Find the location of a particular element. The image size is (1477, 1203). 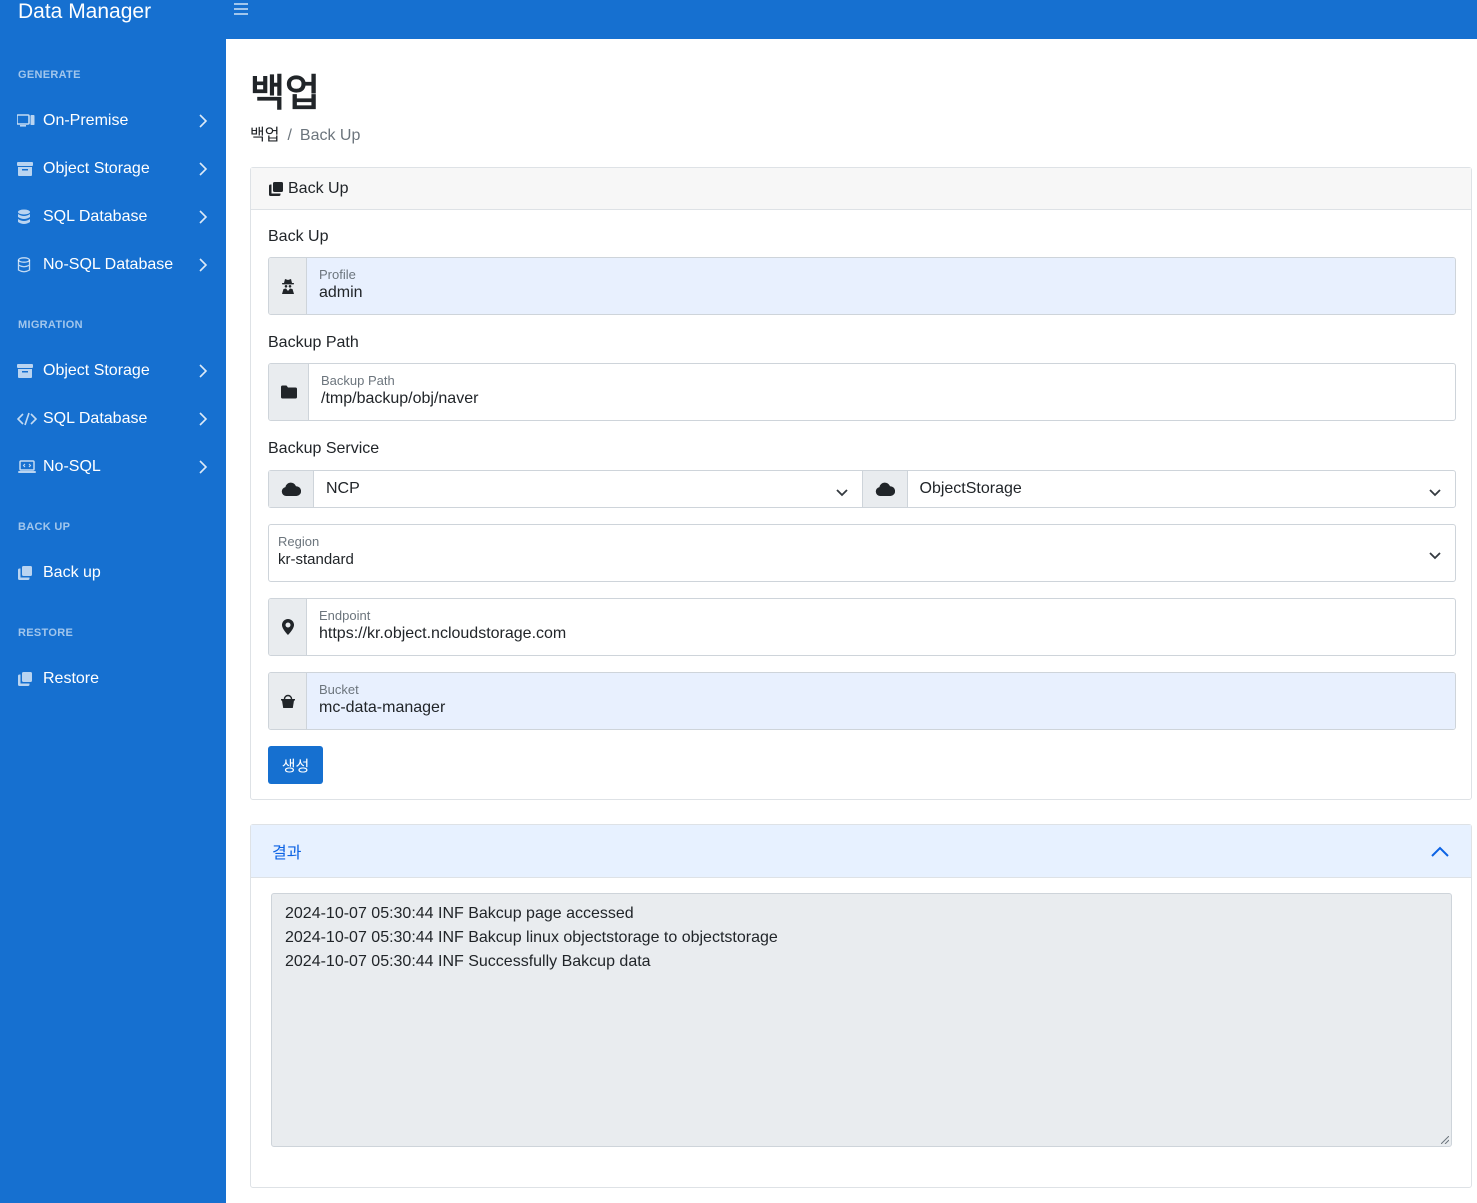

sidebar-item-label: Back up is located at coordinates (72, 572).